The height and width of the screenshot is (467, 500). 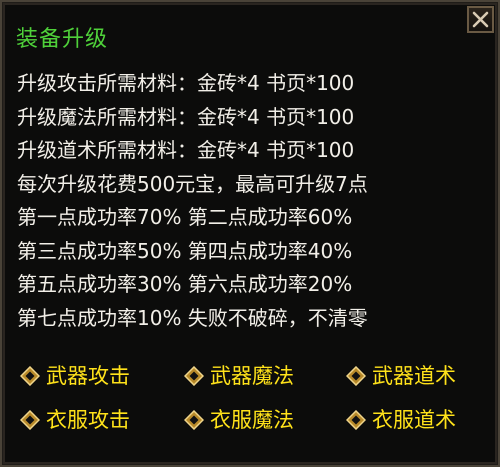 I want to click on option-weapon-magic: 武器魔法, so click(x=239, y=376).